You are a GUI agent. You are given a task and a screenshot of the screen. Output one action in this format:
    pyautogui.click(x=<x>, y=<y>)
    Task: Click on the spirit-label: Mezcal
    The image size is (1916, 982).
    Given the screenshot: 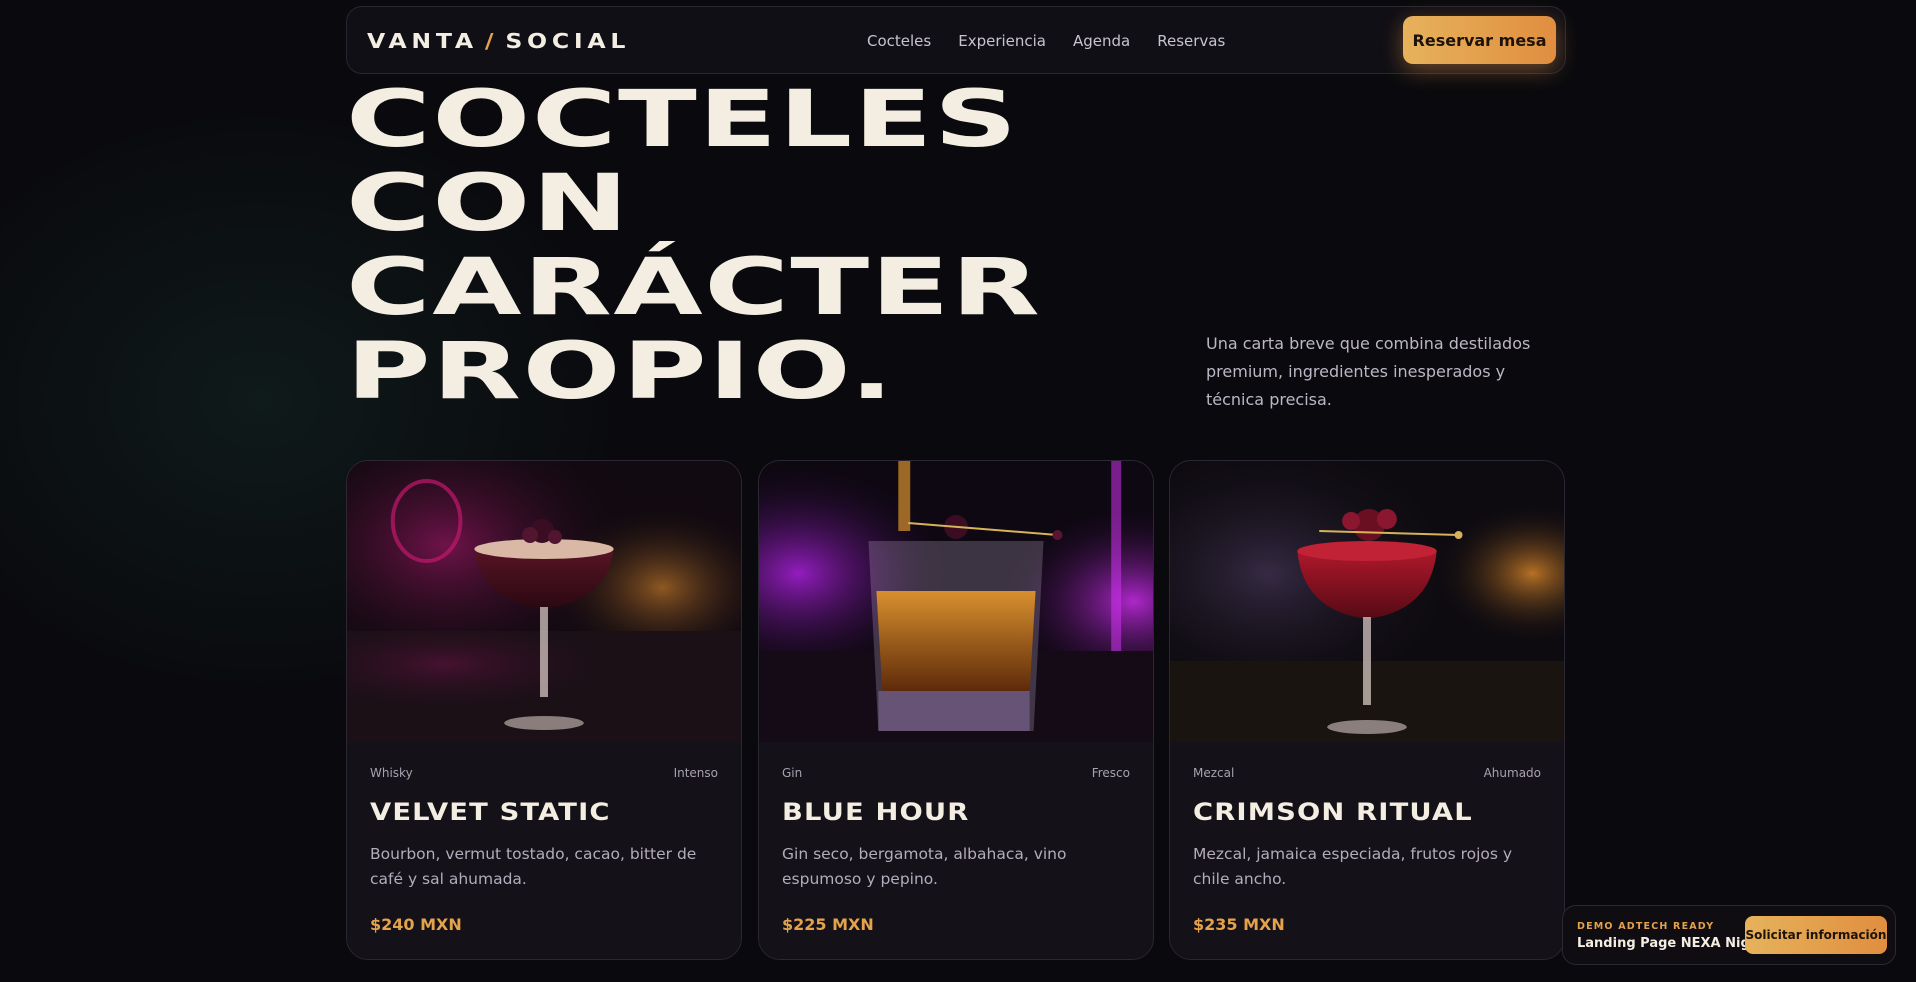 What is the action you would take?
    pyautogui.click(x=1214, y=773)
    